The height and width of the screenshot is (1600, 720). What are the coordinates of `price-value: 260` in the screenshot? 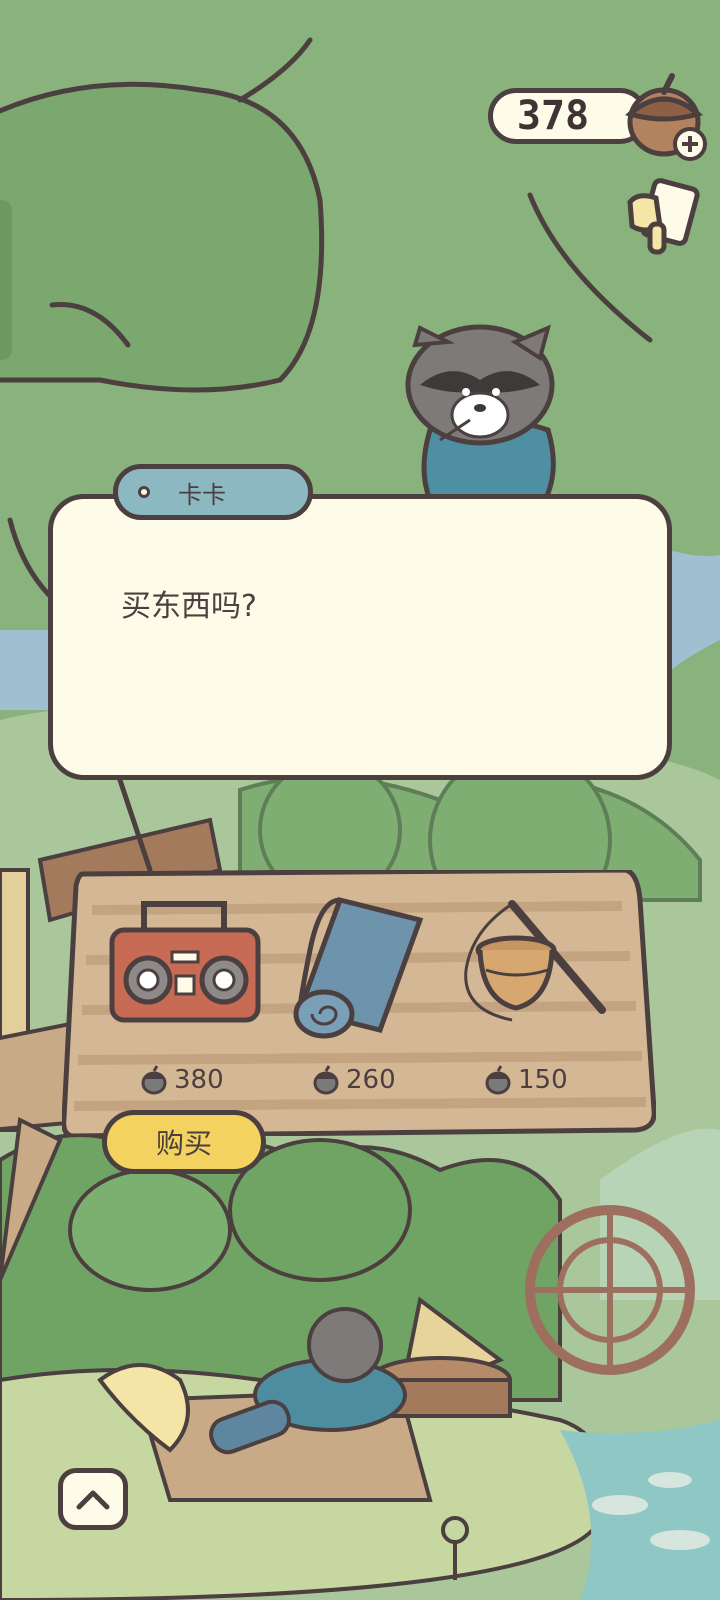 It's located at (371, 1080).